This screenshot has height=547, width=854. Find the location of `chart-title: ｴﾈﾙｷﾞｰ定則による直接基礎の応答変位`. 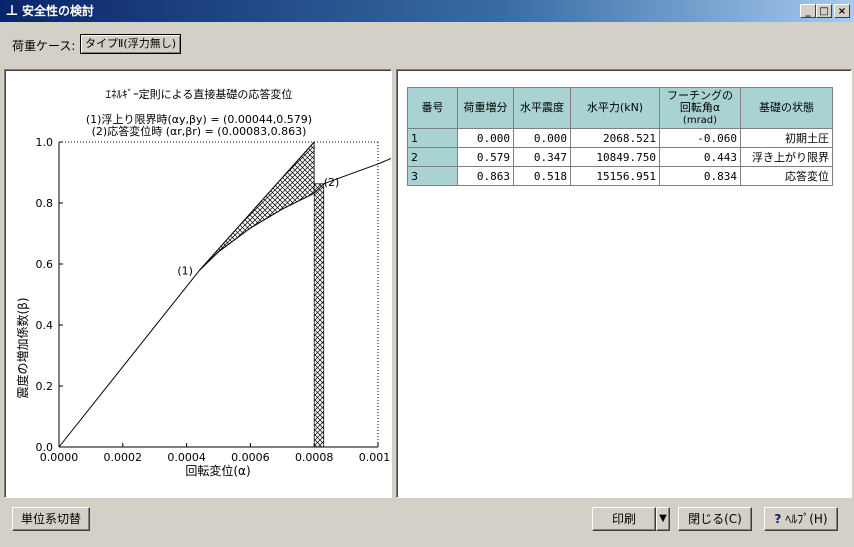

chart-title: ｴﾈﾙｷﾞｰ定則による直接基礎の応答変位 is located at coordinates (199, 94).